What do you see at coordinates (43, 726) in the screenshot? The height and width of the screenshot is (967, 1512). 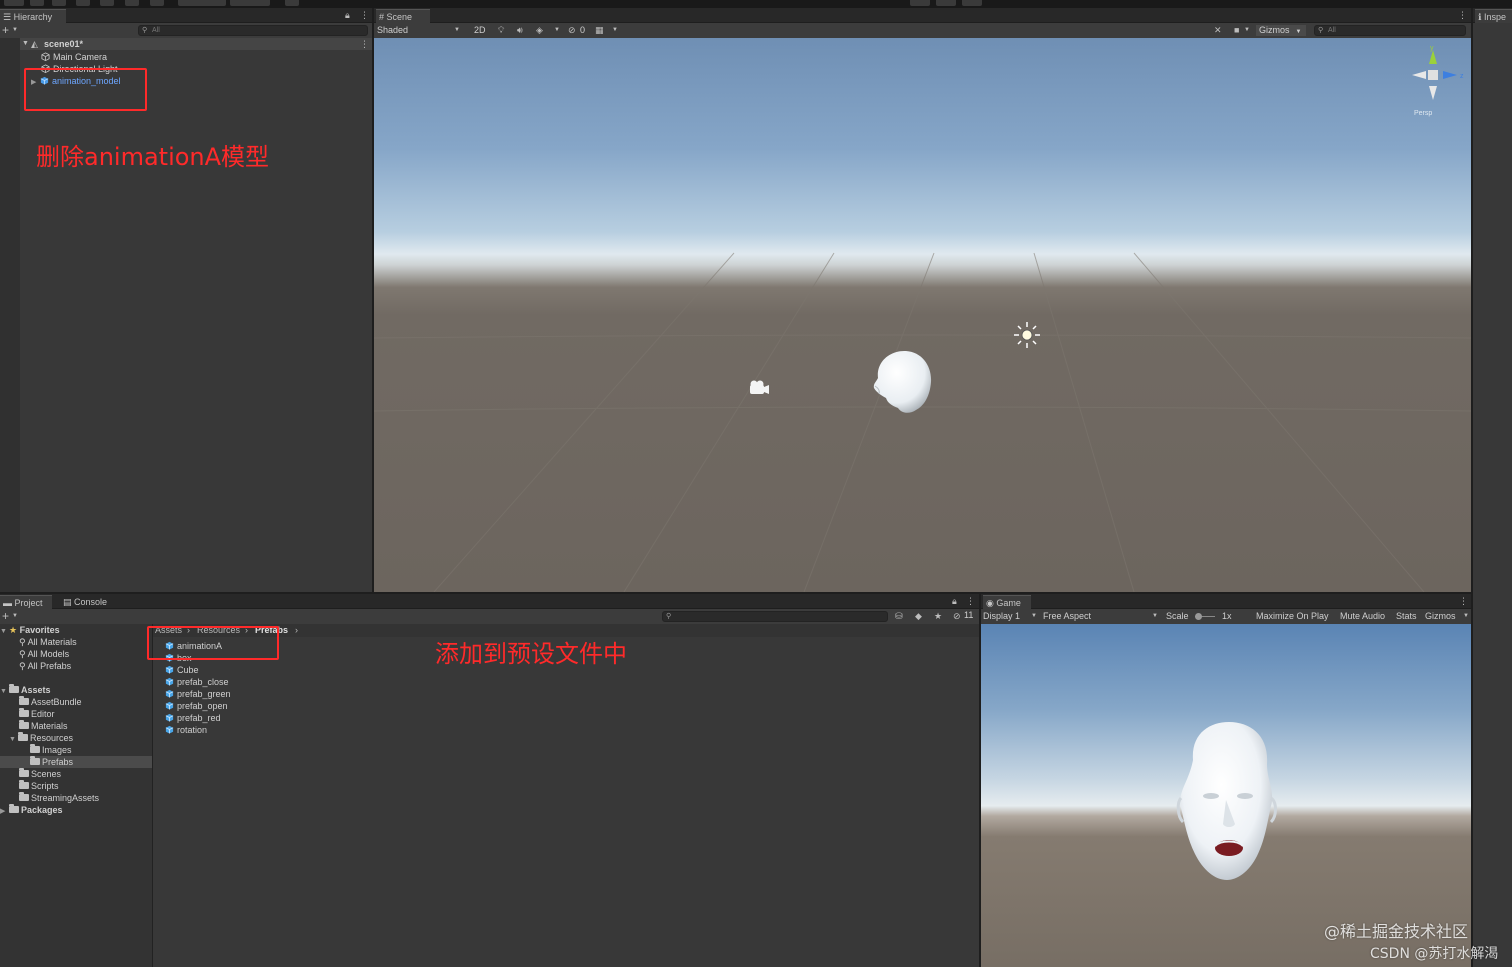 I see `tree-folder: Materials` at bounding box center [43, 726].